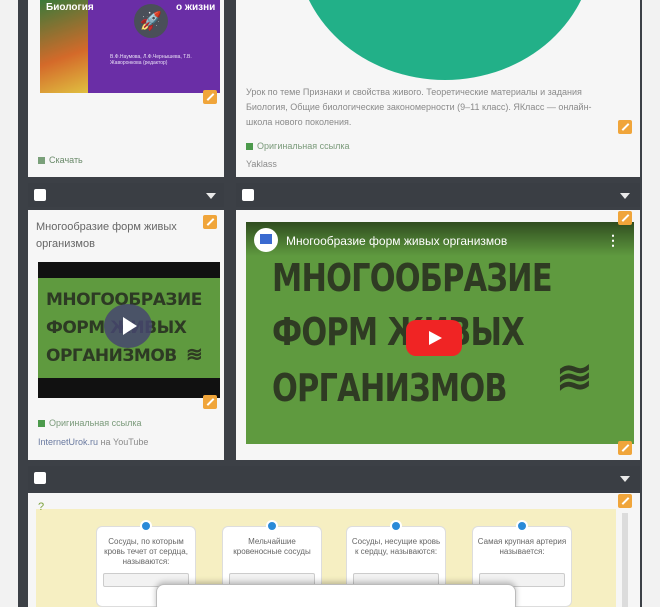 The height and width of the screenshot is (607, 660). Describe the element at coordinates (390, 388) in the screenshot. I see `player-line-3: ОРГАНИЗМОВ` at that location.